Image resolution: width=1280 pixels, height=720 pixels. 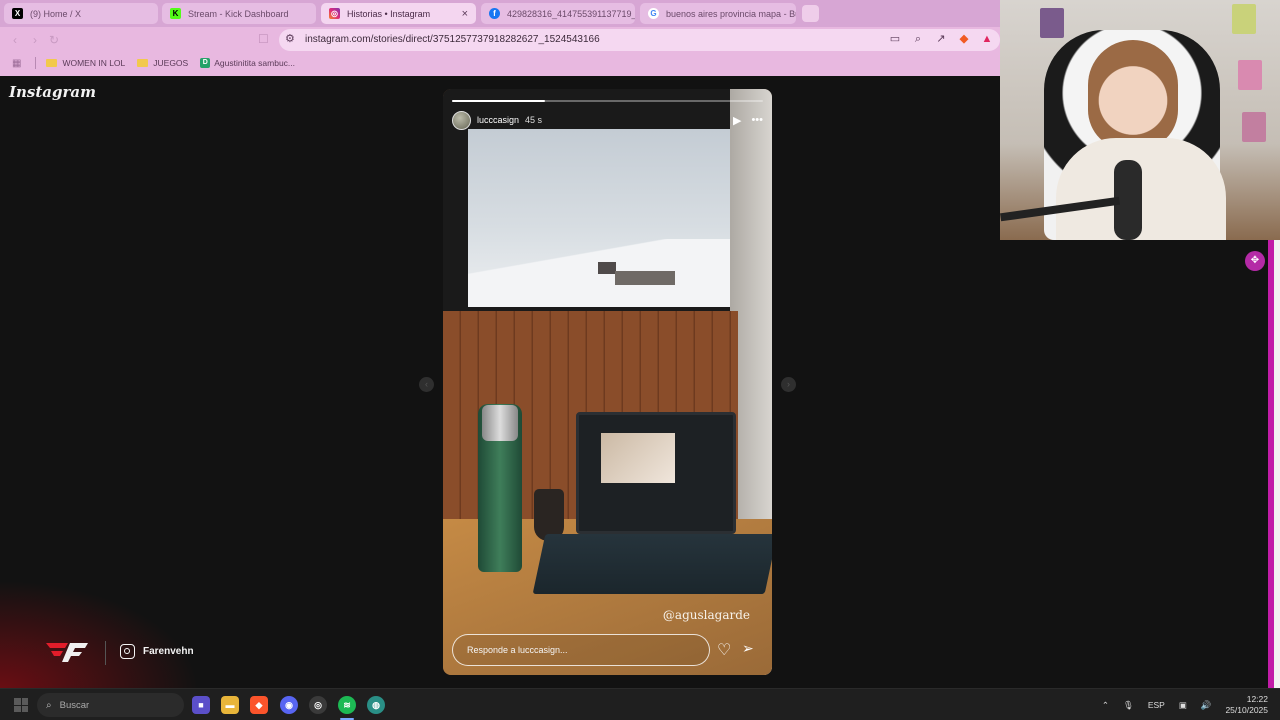 What do you see at coordinates (652, 564) in the screenshot?
I see `story-photo-laptop-keyboard` at bounding box center [652, 564].